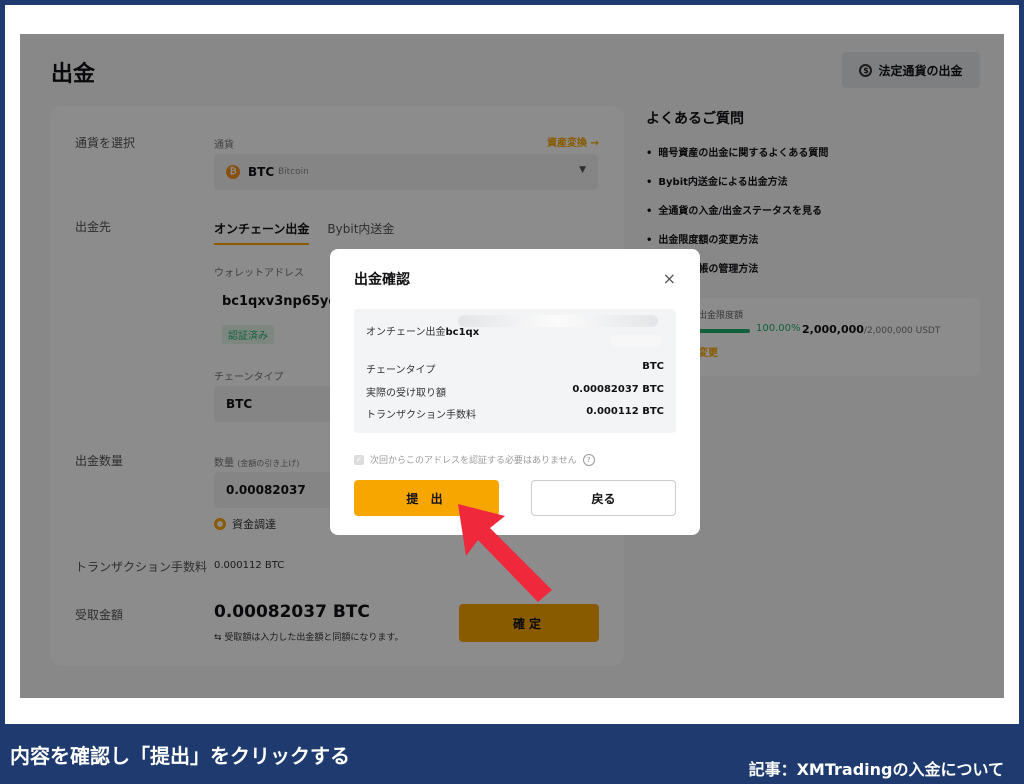 The height and width of the screenshot is (784, 1024). I want to click on close-icon: ×, so click(669, 278).